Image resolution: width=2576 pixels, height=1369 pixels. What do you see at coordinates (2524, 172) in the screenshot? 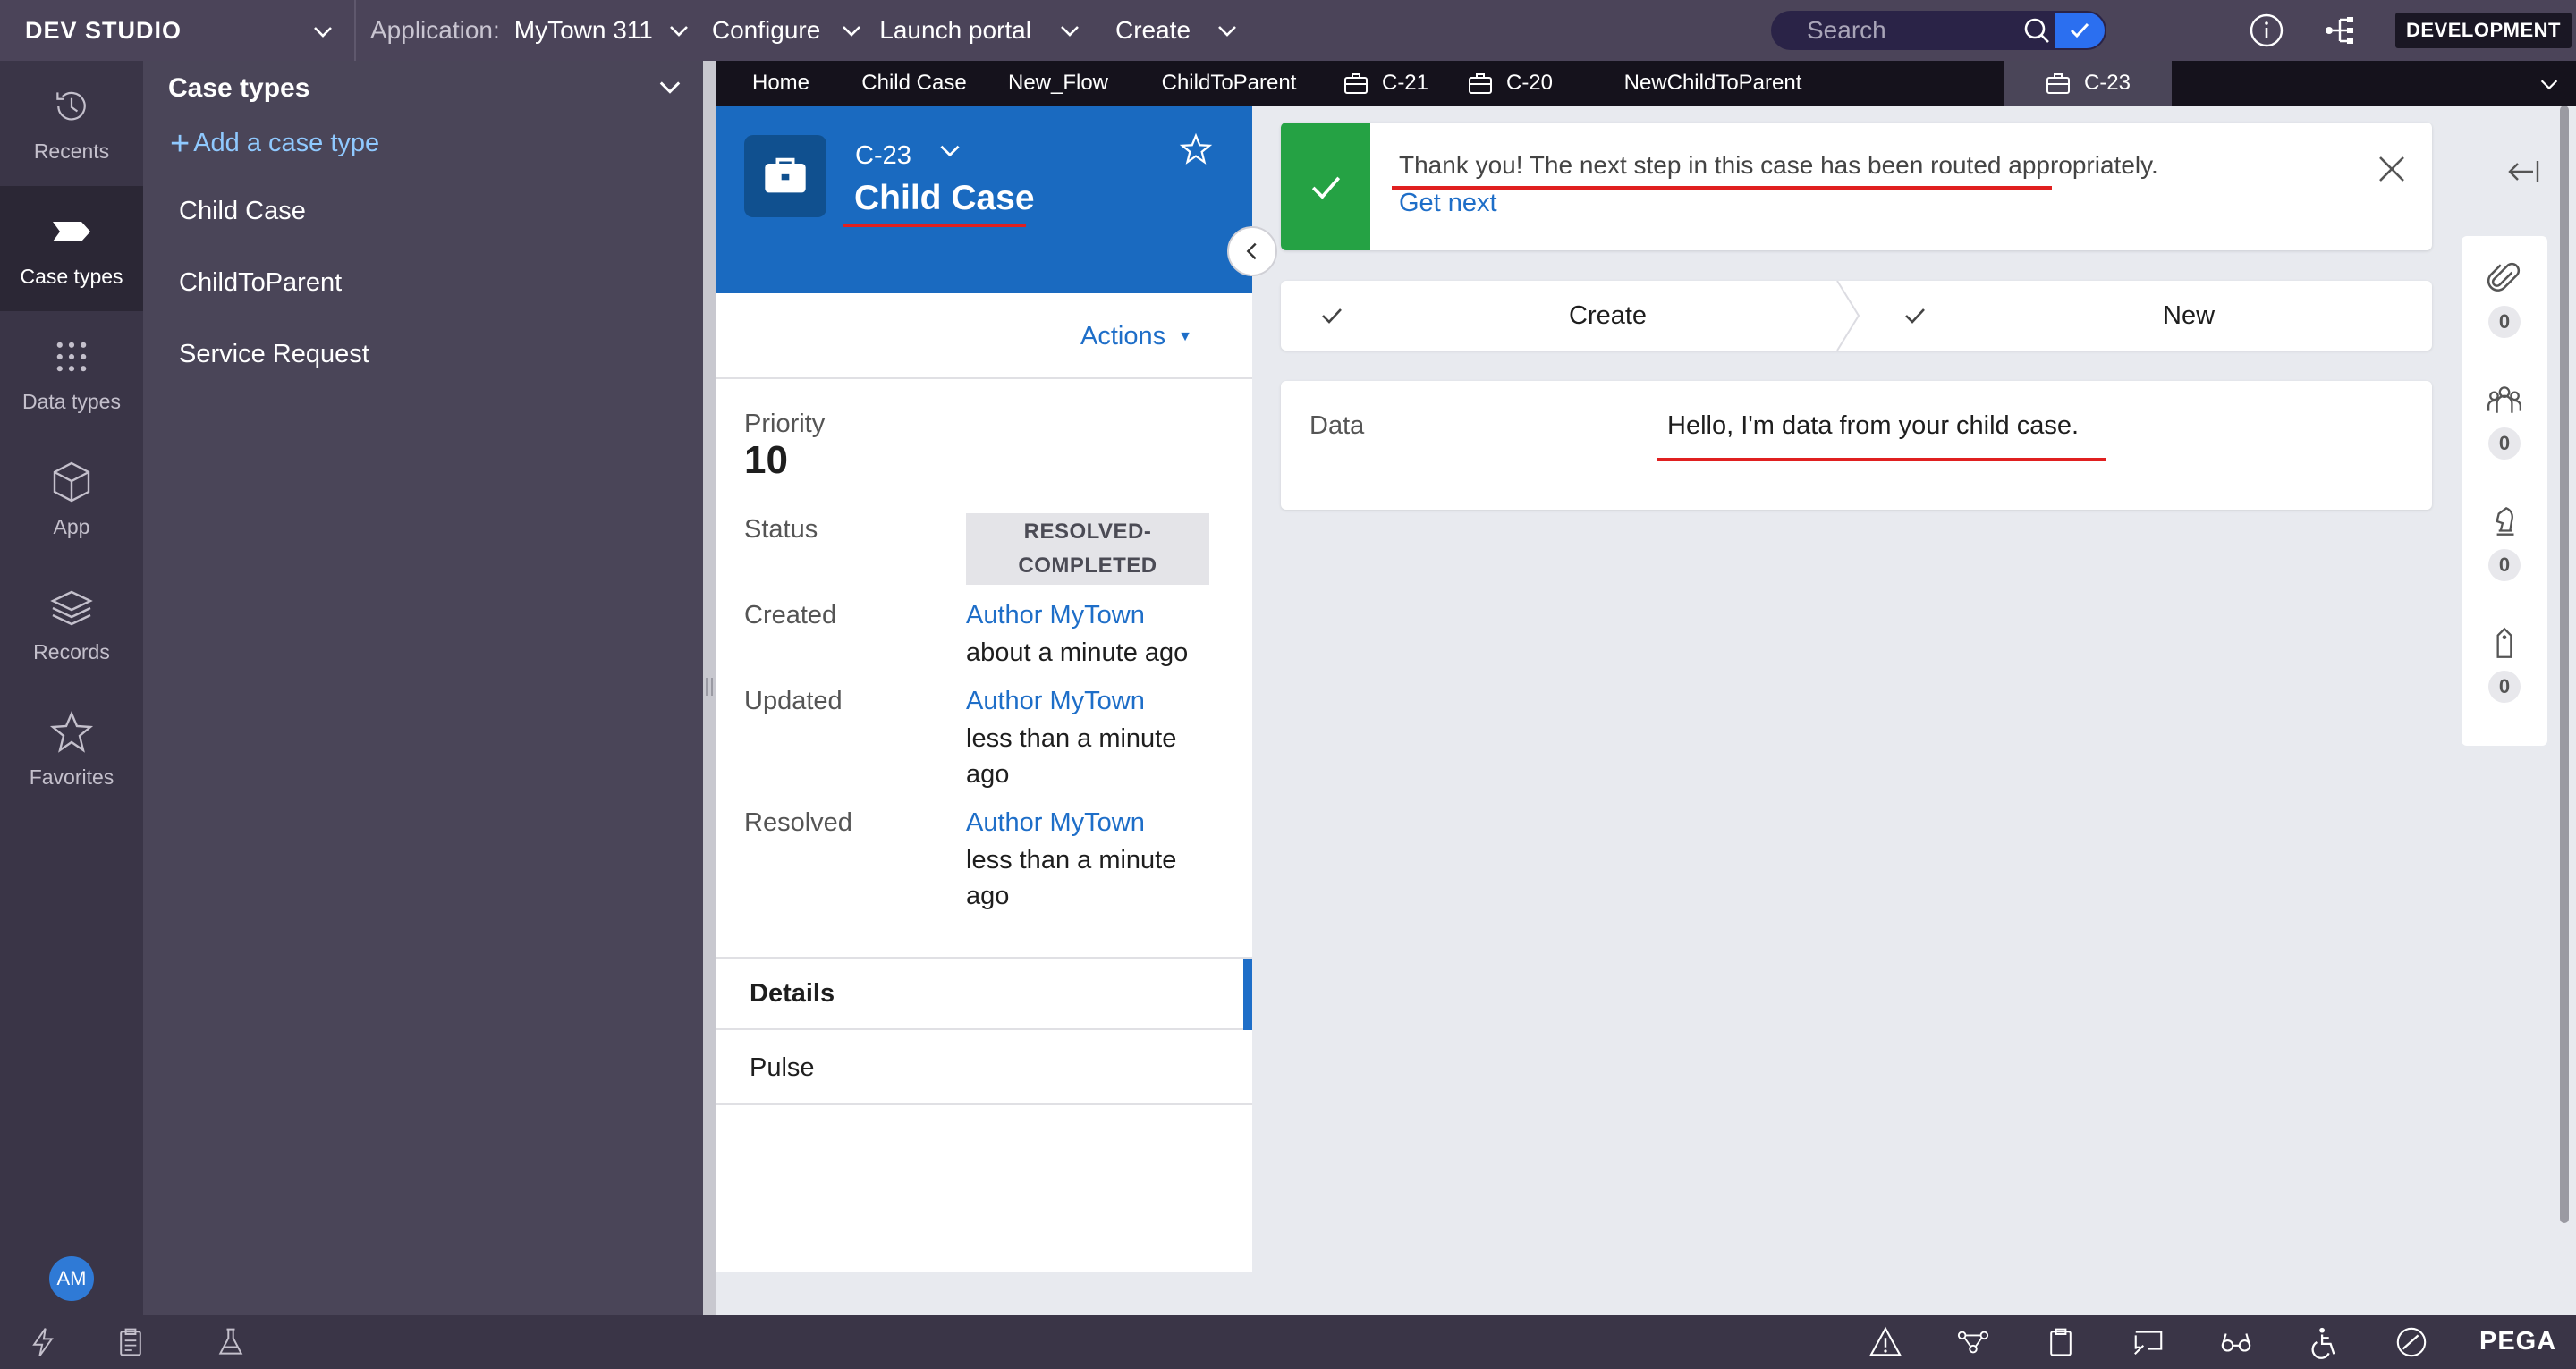
I see `collapse-right-panel-icon` at bounding box center [2524, 172].